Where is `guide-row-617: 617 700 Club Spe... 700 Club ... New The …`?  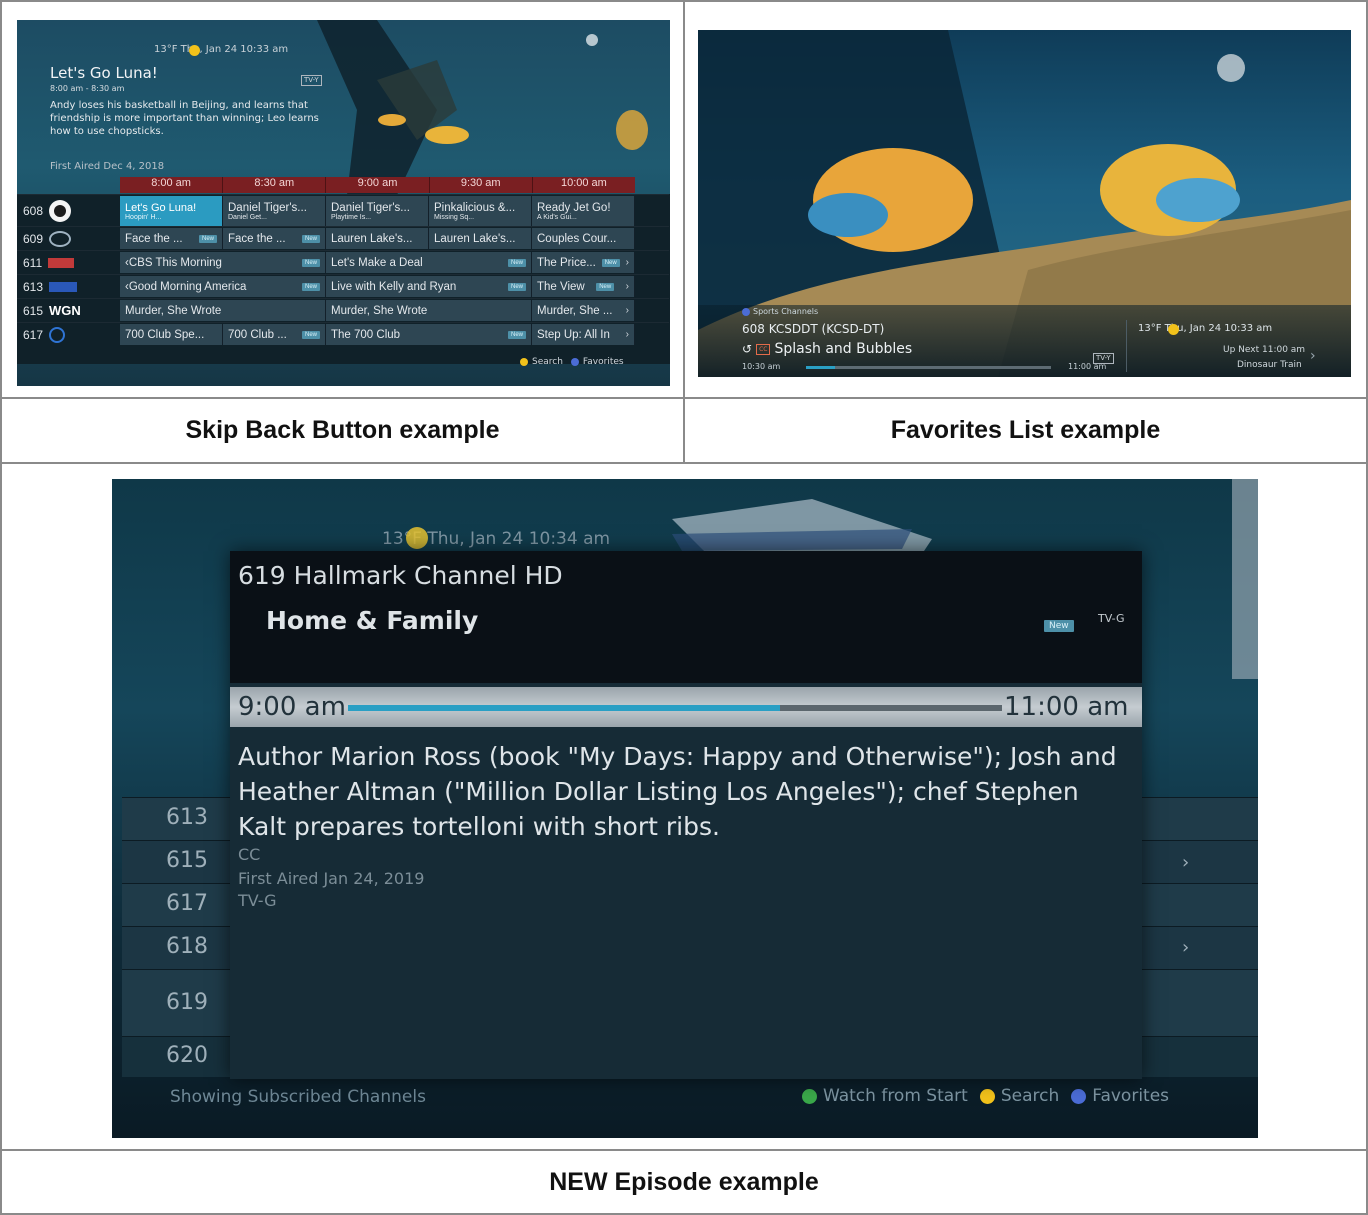 guide-row-617: 617 700 Club Spe... 700 Club ... New The … is located at coordinates (343, 334).